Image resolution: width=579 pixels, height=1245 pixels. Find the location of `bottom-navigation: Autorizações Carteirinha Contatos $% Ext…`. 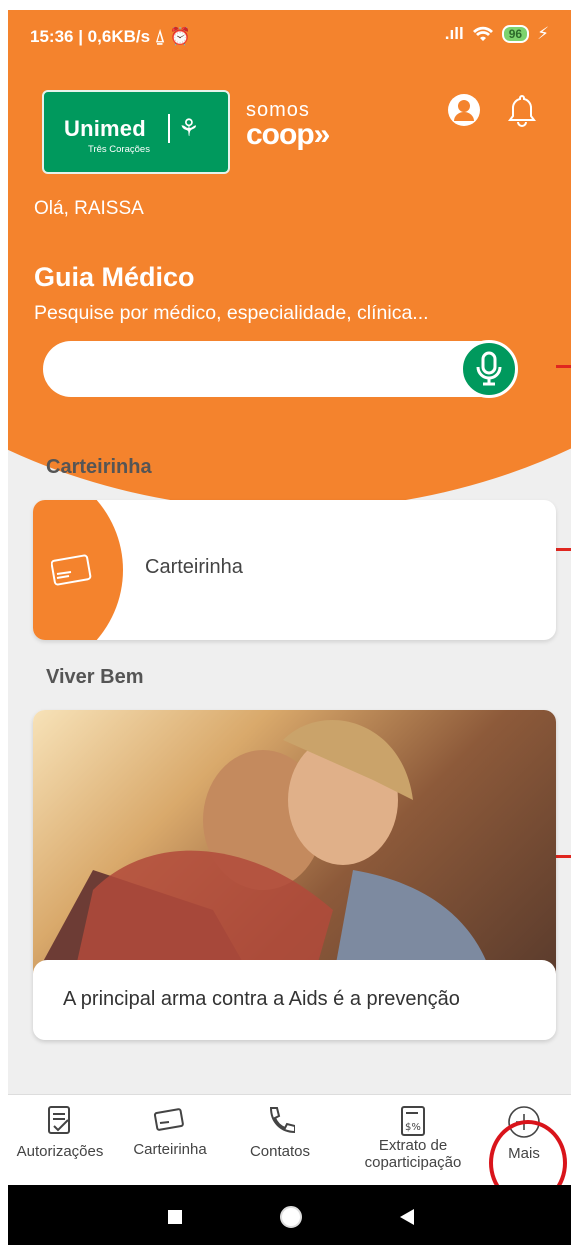

bottom-navigation: Autorizações Carteirinha Contatos $% Ext… is located at coordinates (289, 1139).